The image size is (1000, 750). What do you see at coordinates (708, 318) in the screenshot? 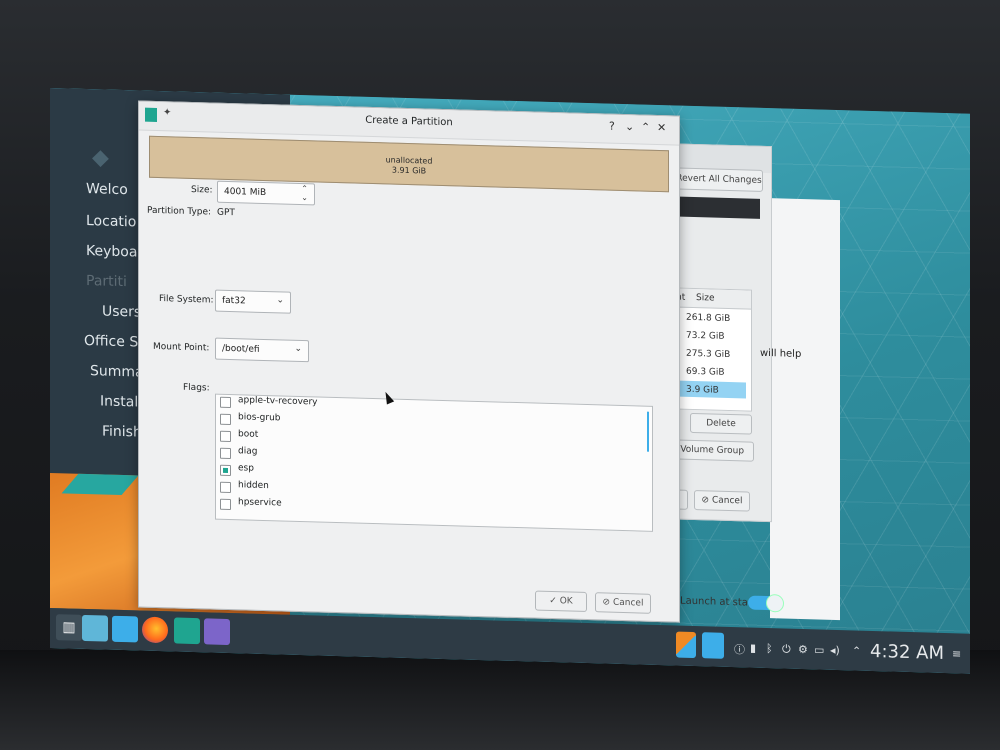
I see `table-cell: 261.8 GiB` at bounding box center [708, 318].